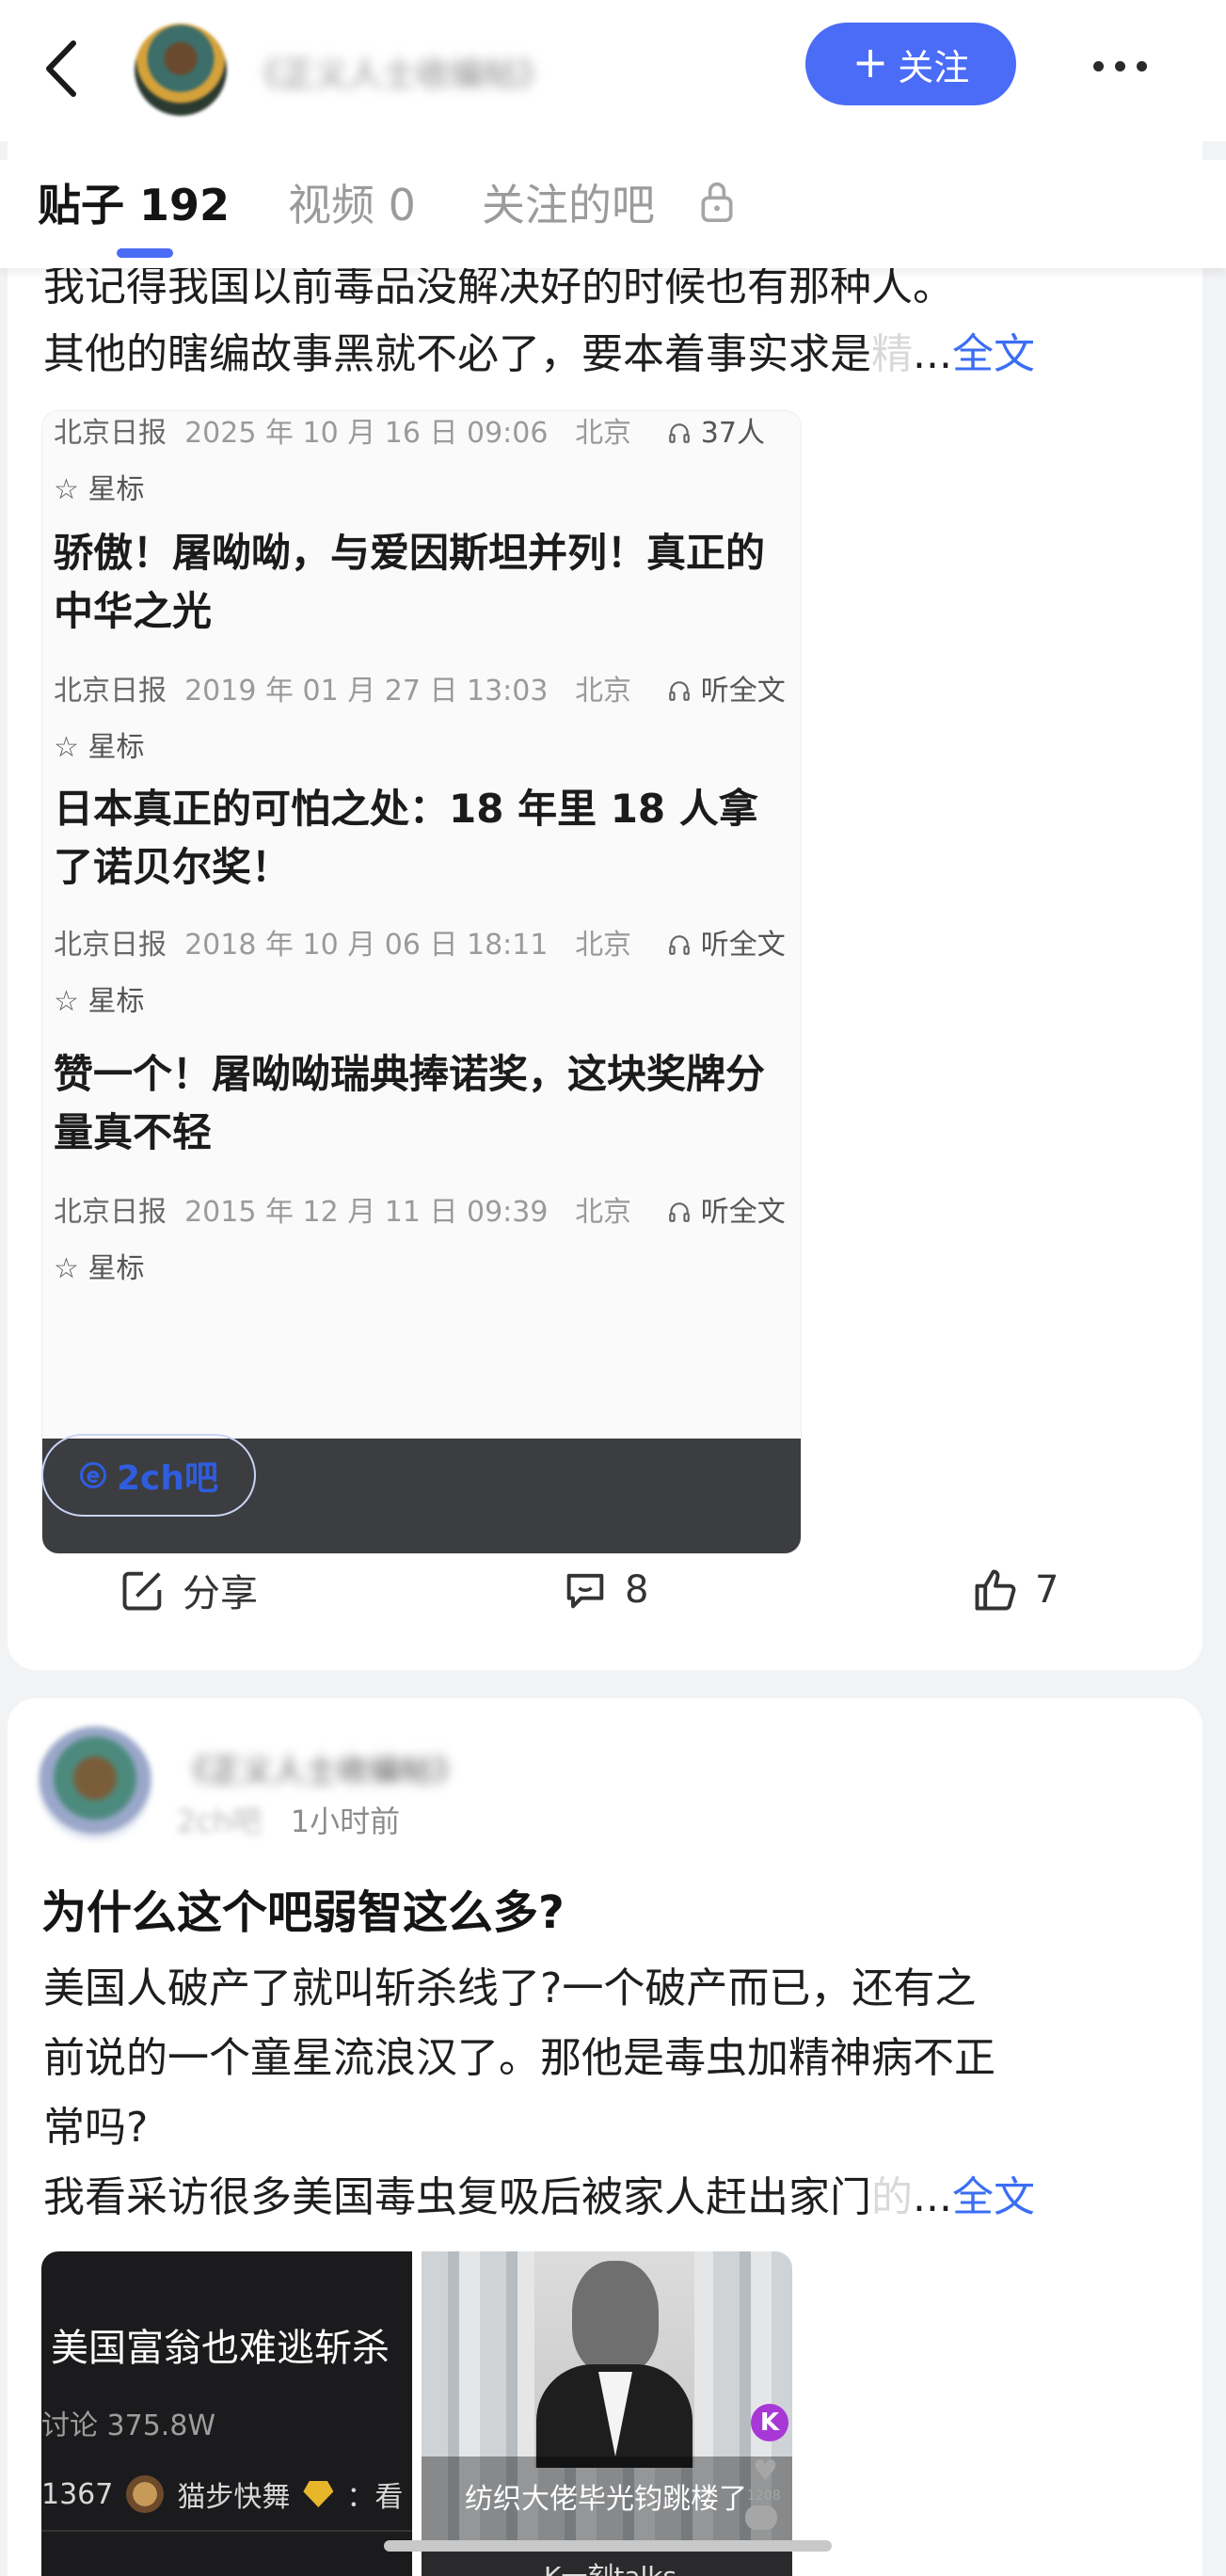 This screenshot has height=2576, width=1226. I want to click on article-meta: 北京日报 2025 年 10 月 16 日 09:06 北京 37人, so click(410, 433).